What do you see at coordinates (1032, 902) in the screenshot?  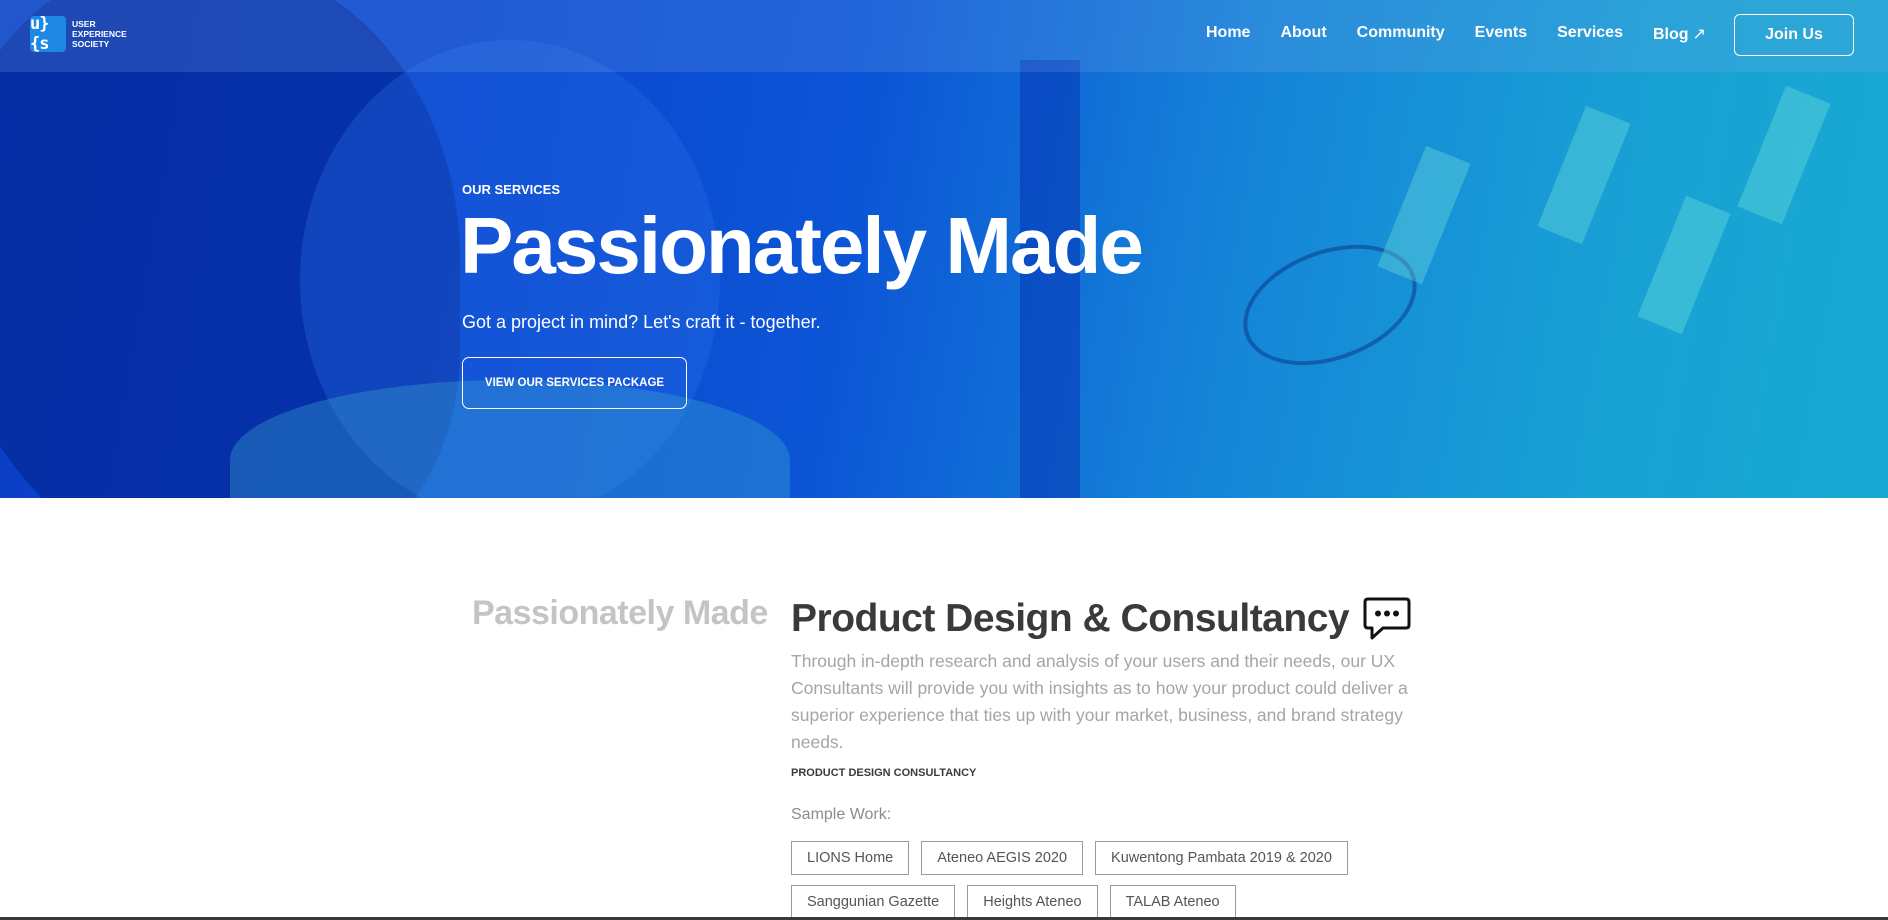 I see `sample-work-chip: Heights Ateneo` at bounding box center [1032, 902].